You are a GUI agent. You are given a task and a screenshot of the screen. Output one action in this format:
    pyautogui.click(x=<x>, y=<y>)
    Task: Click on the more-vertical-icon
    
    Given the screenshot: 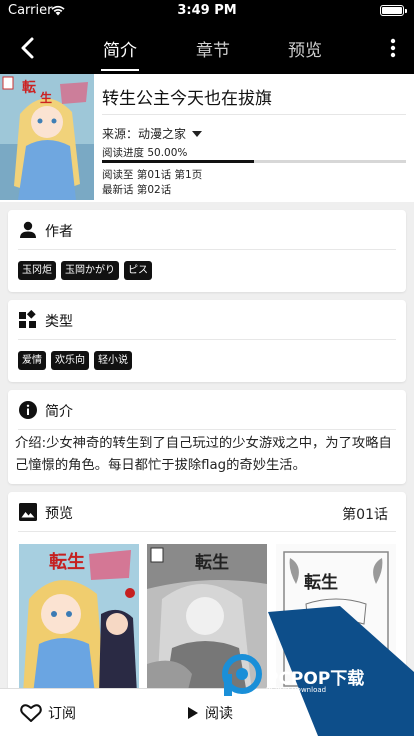 What is the action you would take?
    pyautogui.click(x=393, y=48)
    